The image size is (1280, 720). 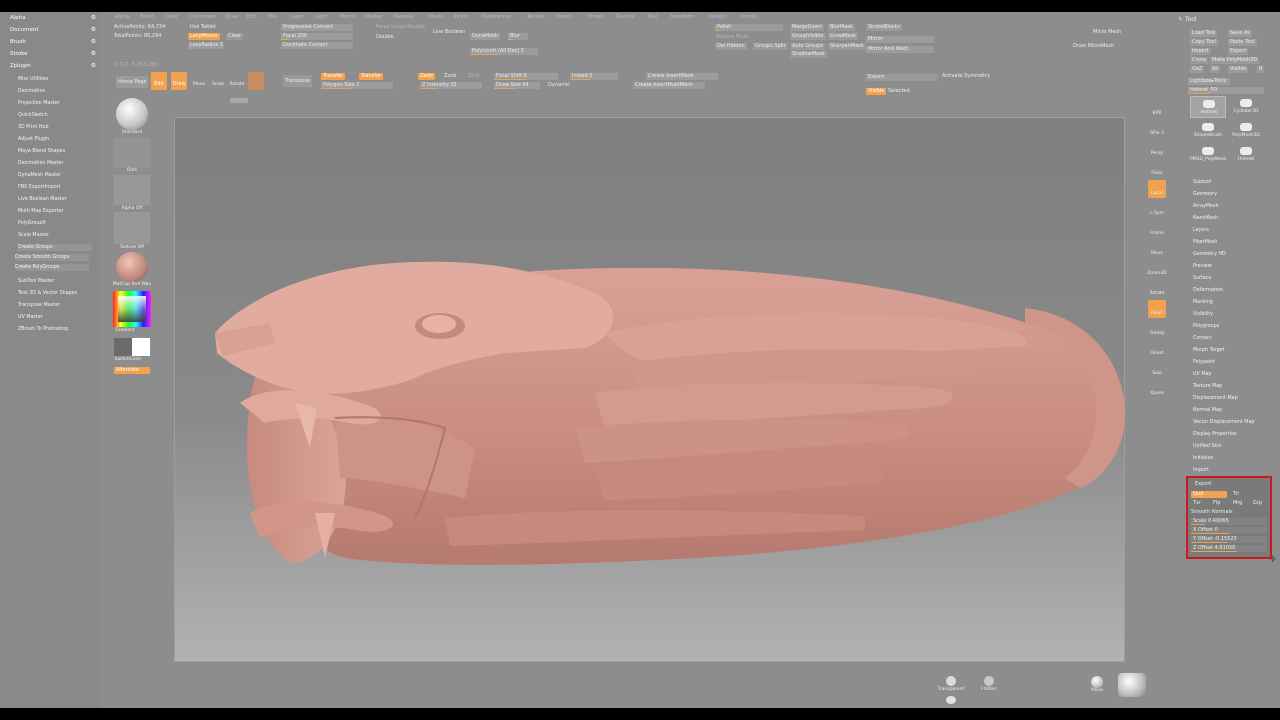 What do you see at coordinates (39, 175) in the screenshot?
I see `plugin-item: DynaMesh Master` at bounding box center [39, 175].